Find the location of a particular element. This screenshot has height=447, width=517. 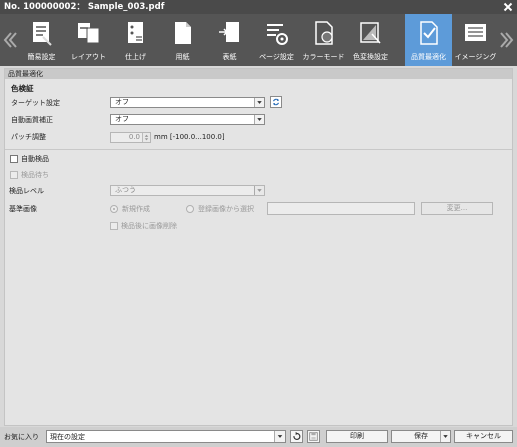

tab-label: イメージング is located at coordinates (475, 57).